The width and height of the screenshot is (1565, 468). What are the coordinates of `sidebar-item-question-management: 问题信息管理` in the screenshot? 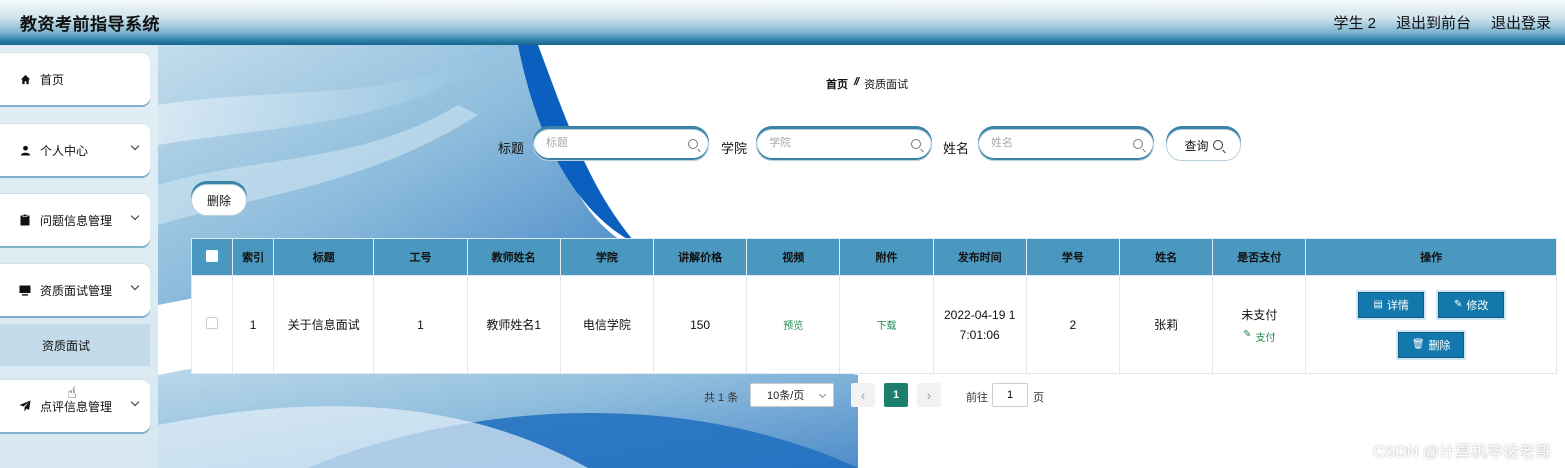 It's located at (75, 220).